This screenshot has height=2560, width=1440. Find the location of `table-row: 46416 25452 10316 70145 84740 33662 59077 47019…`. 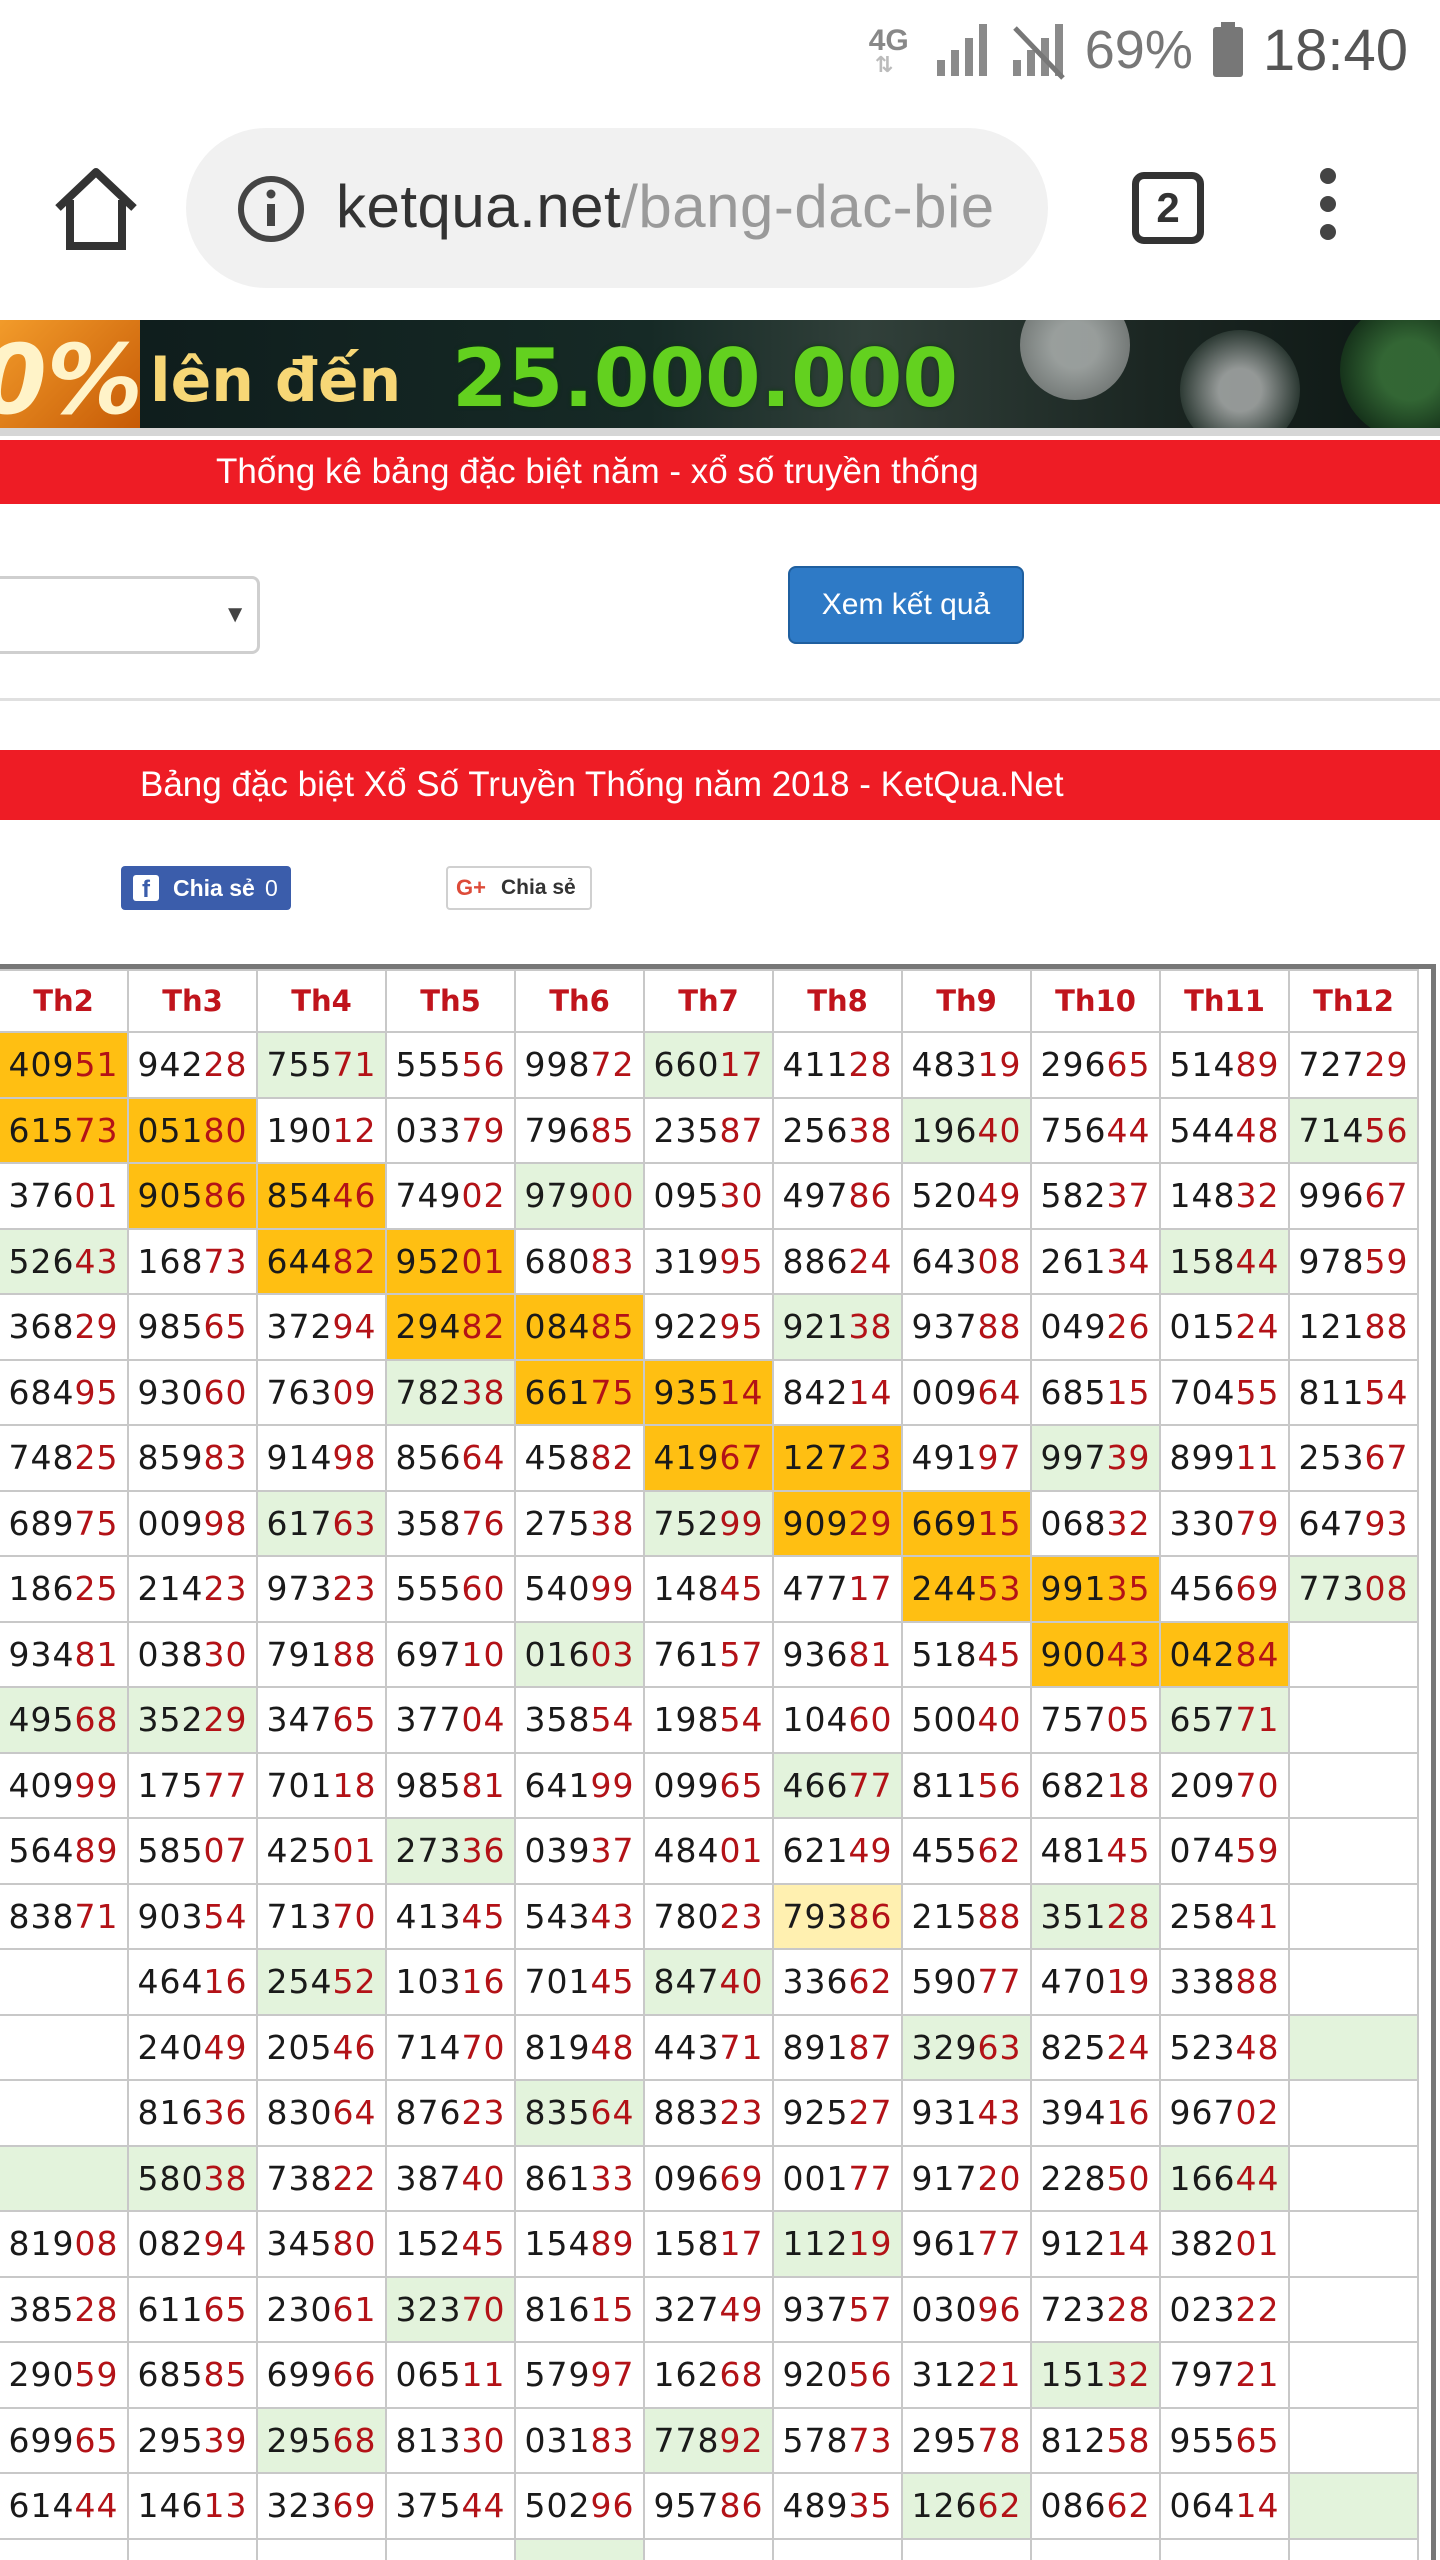

table-row: 46416 25452 10316 70145 84740 33662 59077 47019… is located at coordinates (709, 1982).